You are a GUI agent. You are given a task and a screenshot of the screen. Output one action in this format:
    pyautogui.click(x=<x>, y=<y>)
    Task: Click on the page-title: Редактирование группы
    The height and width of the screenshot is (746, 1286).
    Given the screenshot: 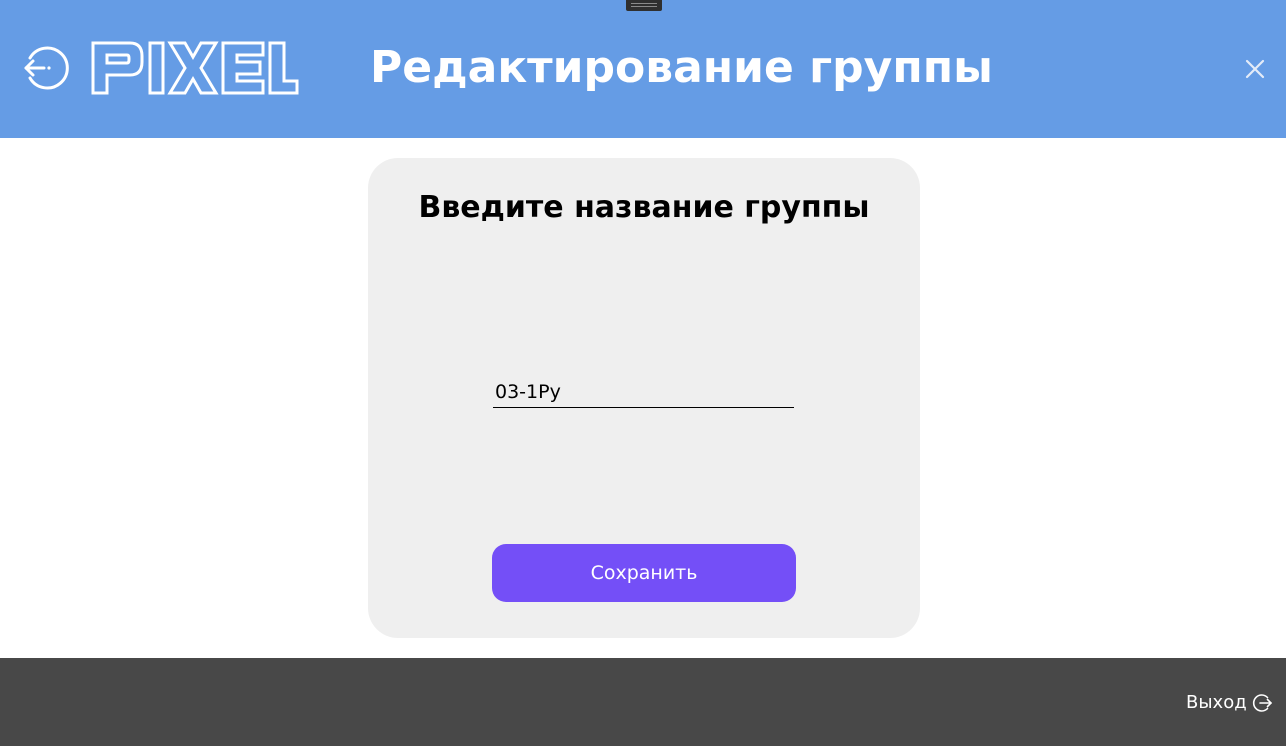 What is the action you would take?
    pyautogui.click(x=681, y=67)
    